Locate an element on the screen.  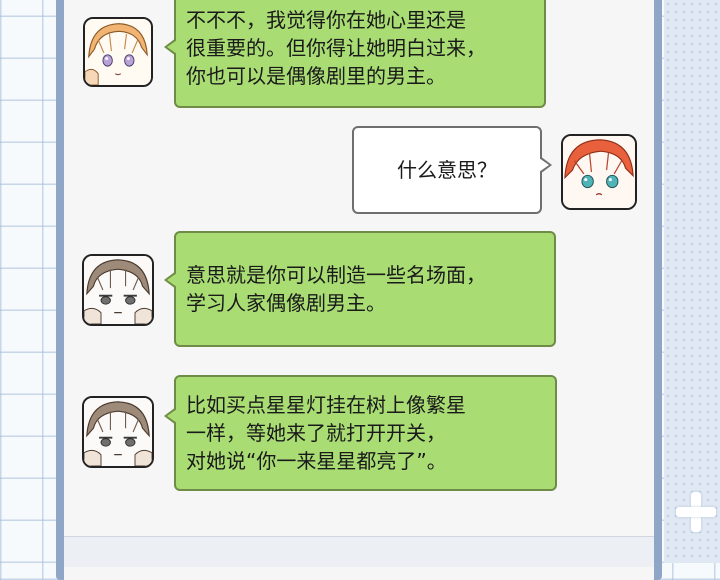
message-text: 对她说“你一来星星都亮了”。 is located at coordinates (316, 461).